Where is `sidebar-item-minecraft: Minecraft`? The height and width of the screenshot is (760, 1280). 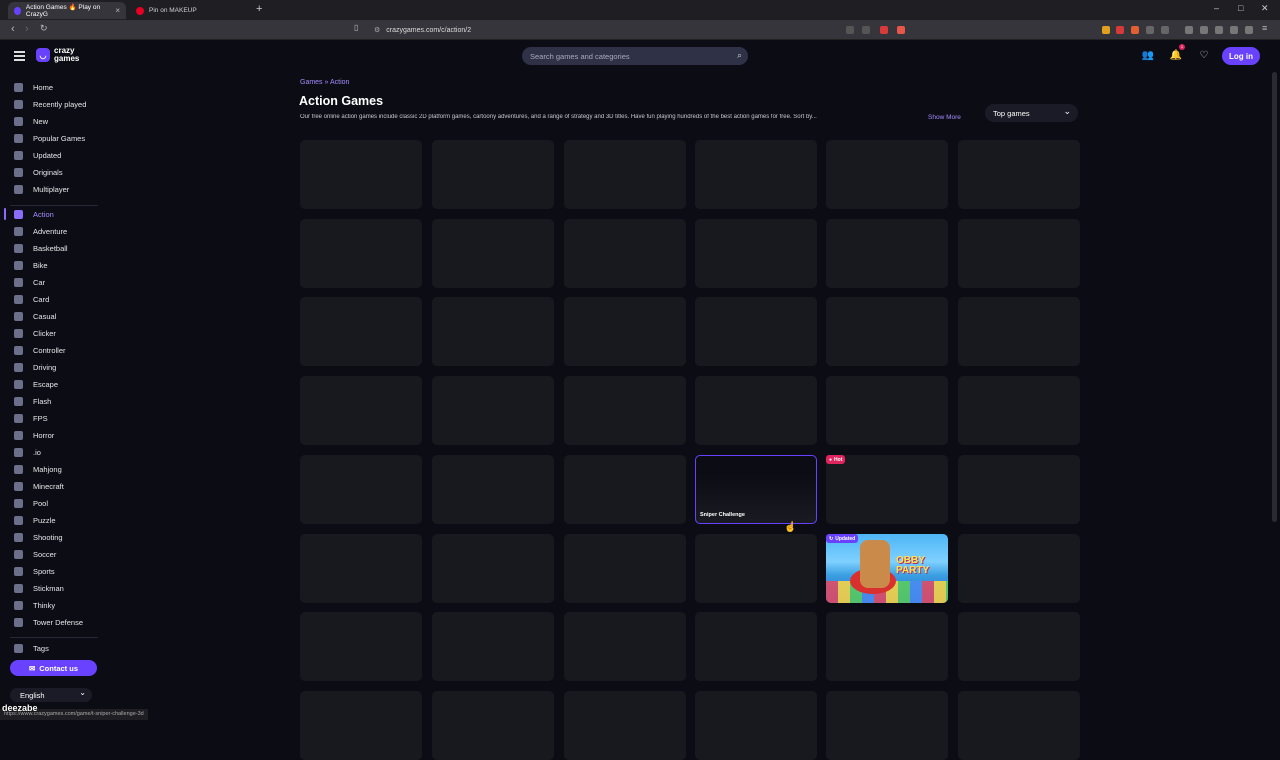 sidebar-item-minecraft: Minecraft is located at coordinates (51, 486).